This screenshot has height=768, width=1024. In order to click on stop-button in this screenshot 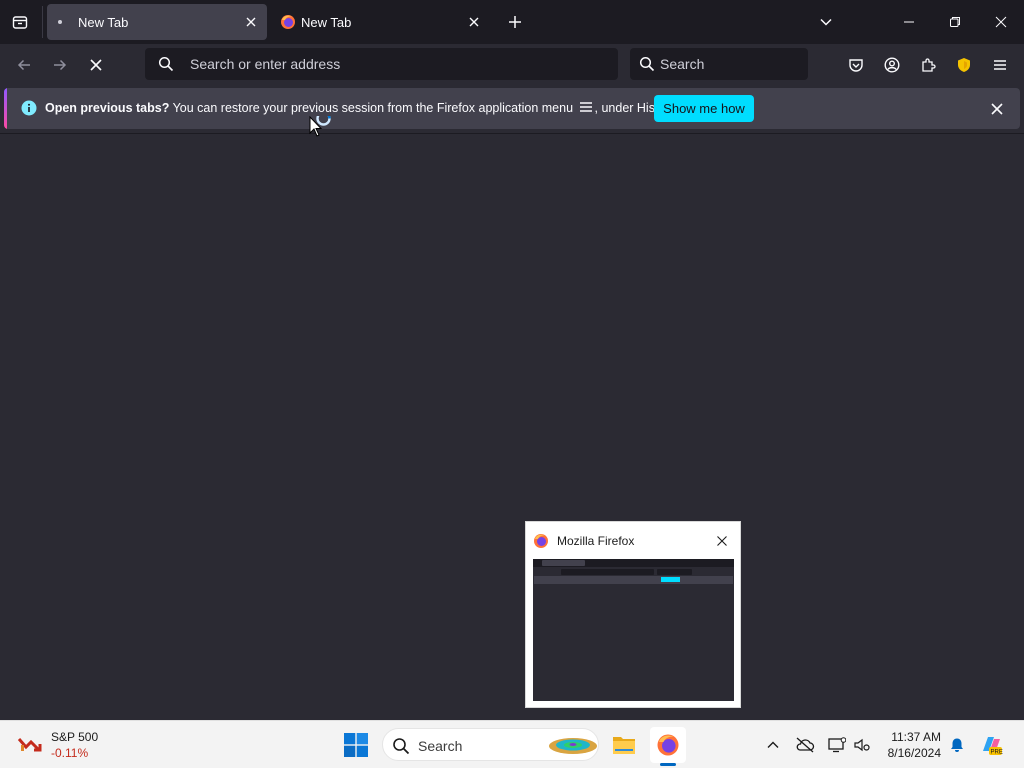, I will do `click(96, 65)`.